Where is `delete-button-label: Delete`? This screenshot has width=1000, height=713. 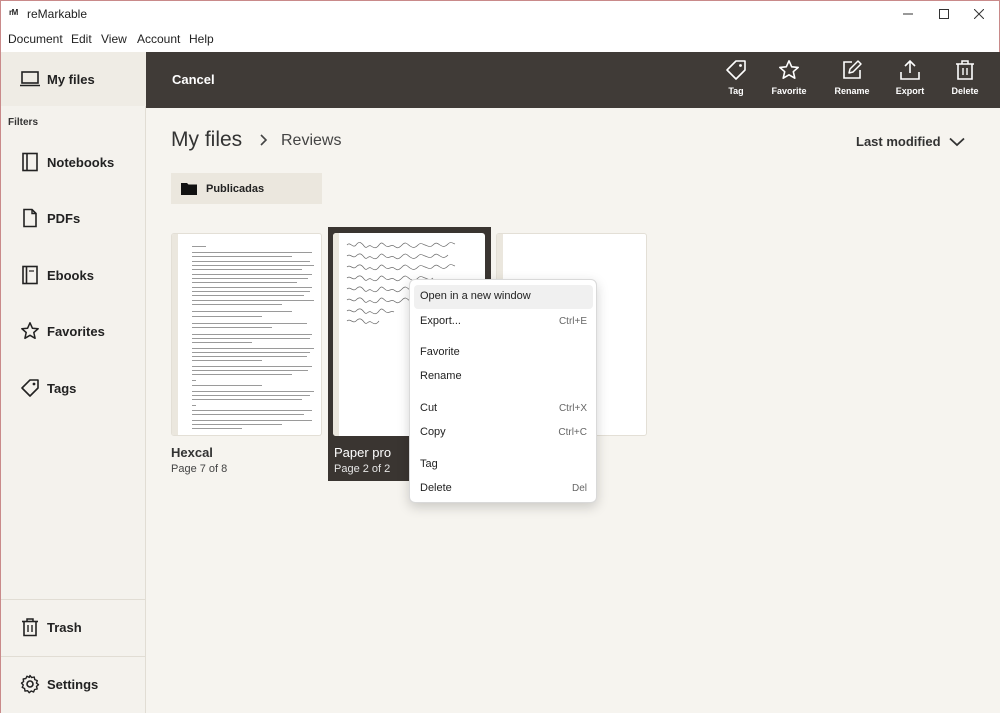
delete-button-label: Delete is located at coordinates (965, 91).